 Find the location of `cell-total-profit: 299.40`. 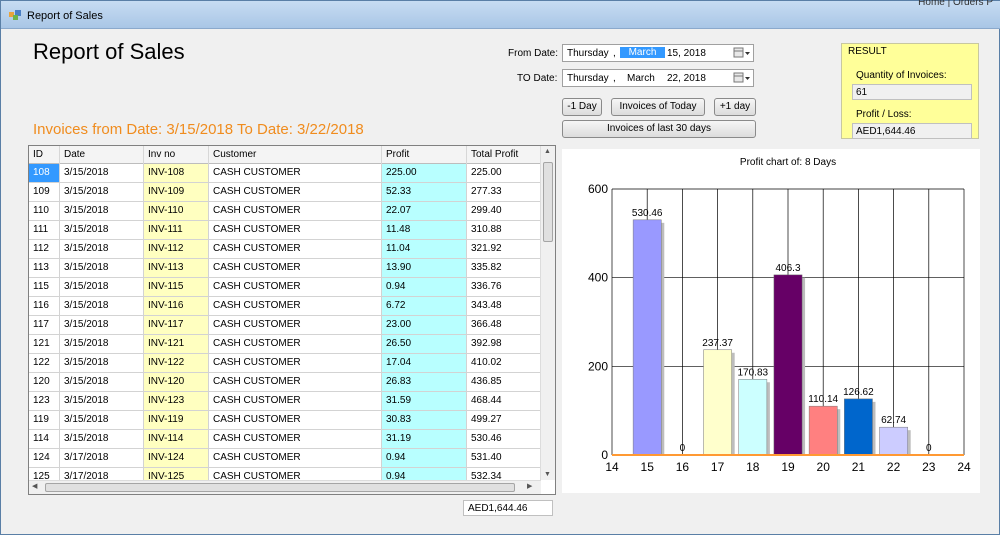

cell-total-profit: 299.40 is located at coordinates (504, 211).